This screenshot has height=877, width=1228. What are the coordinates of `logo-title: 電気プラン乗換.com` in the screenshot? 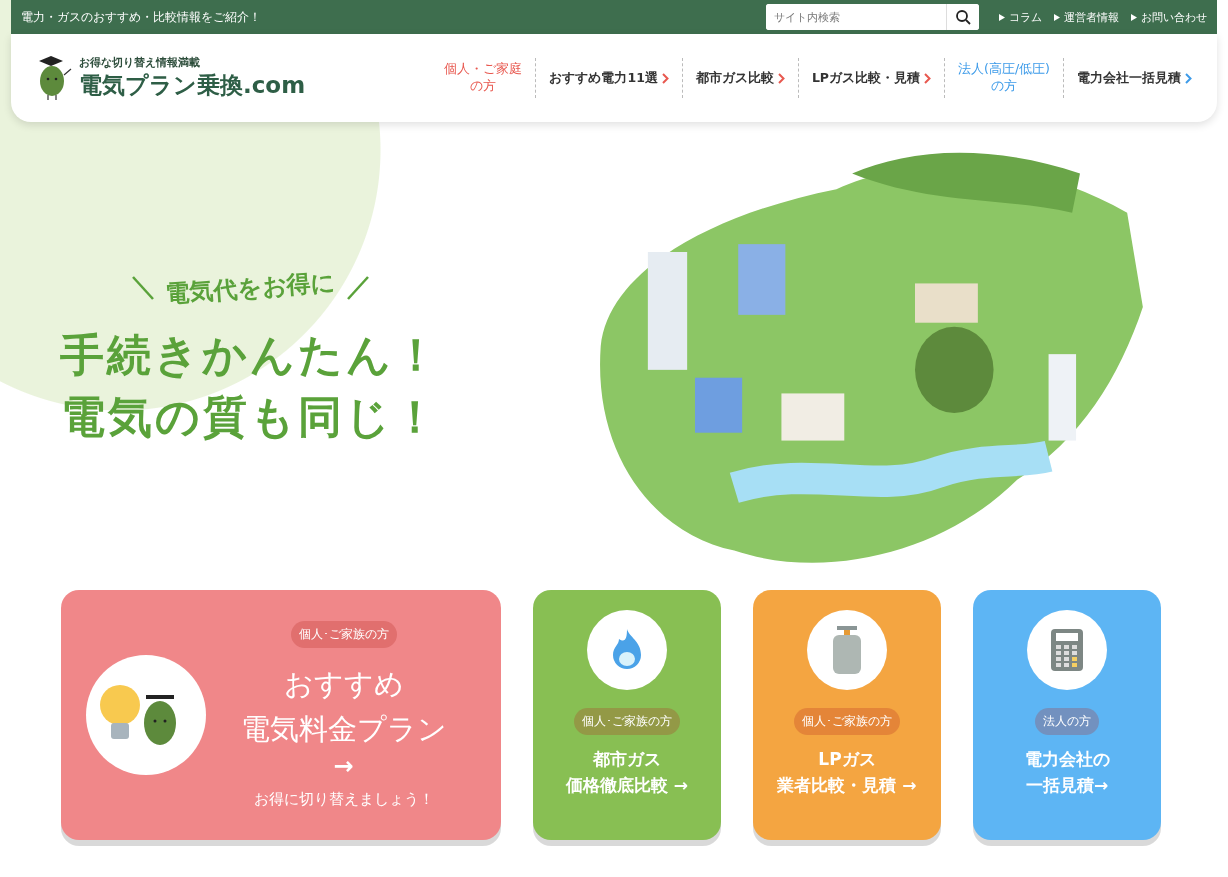 It's located at (192, 85).